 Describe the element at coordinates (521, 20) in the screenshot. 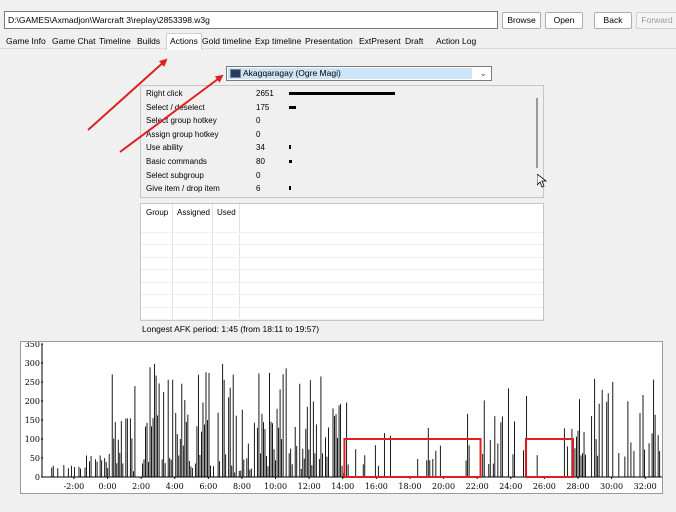

I see `browse-button: Browse` at that location.